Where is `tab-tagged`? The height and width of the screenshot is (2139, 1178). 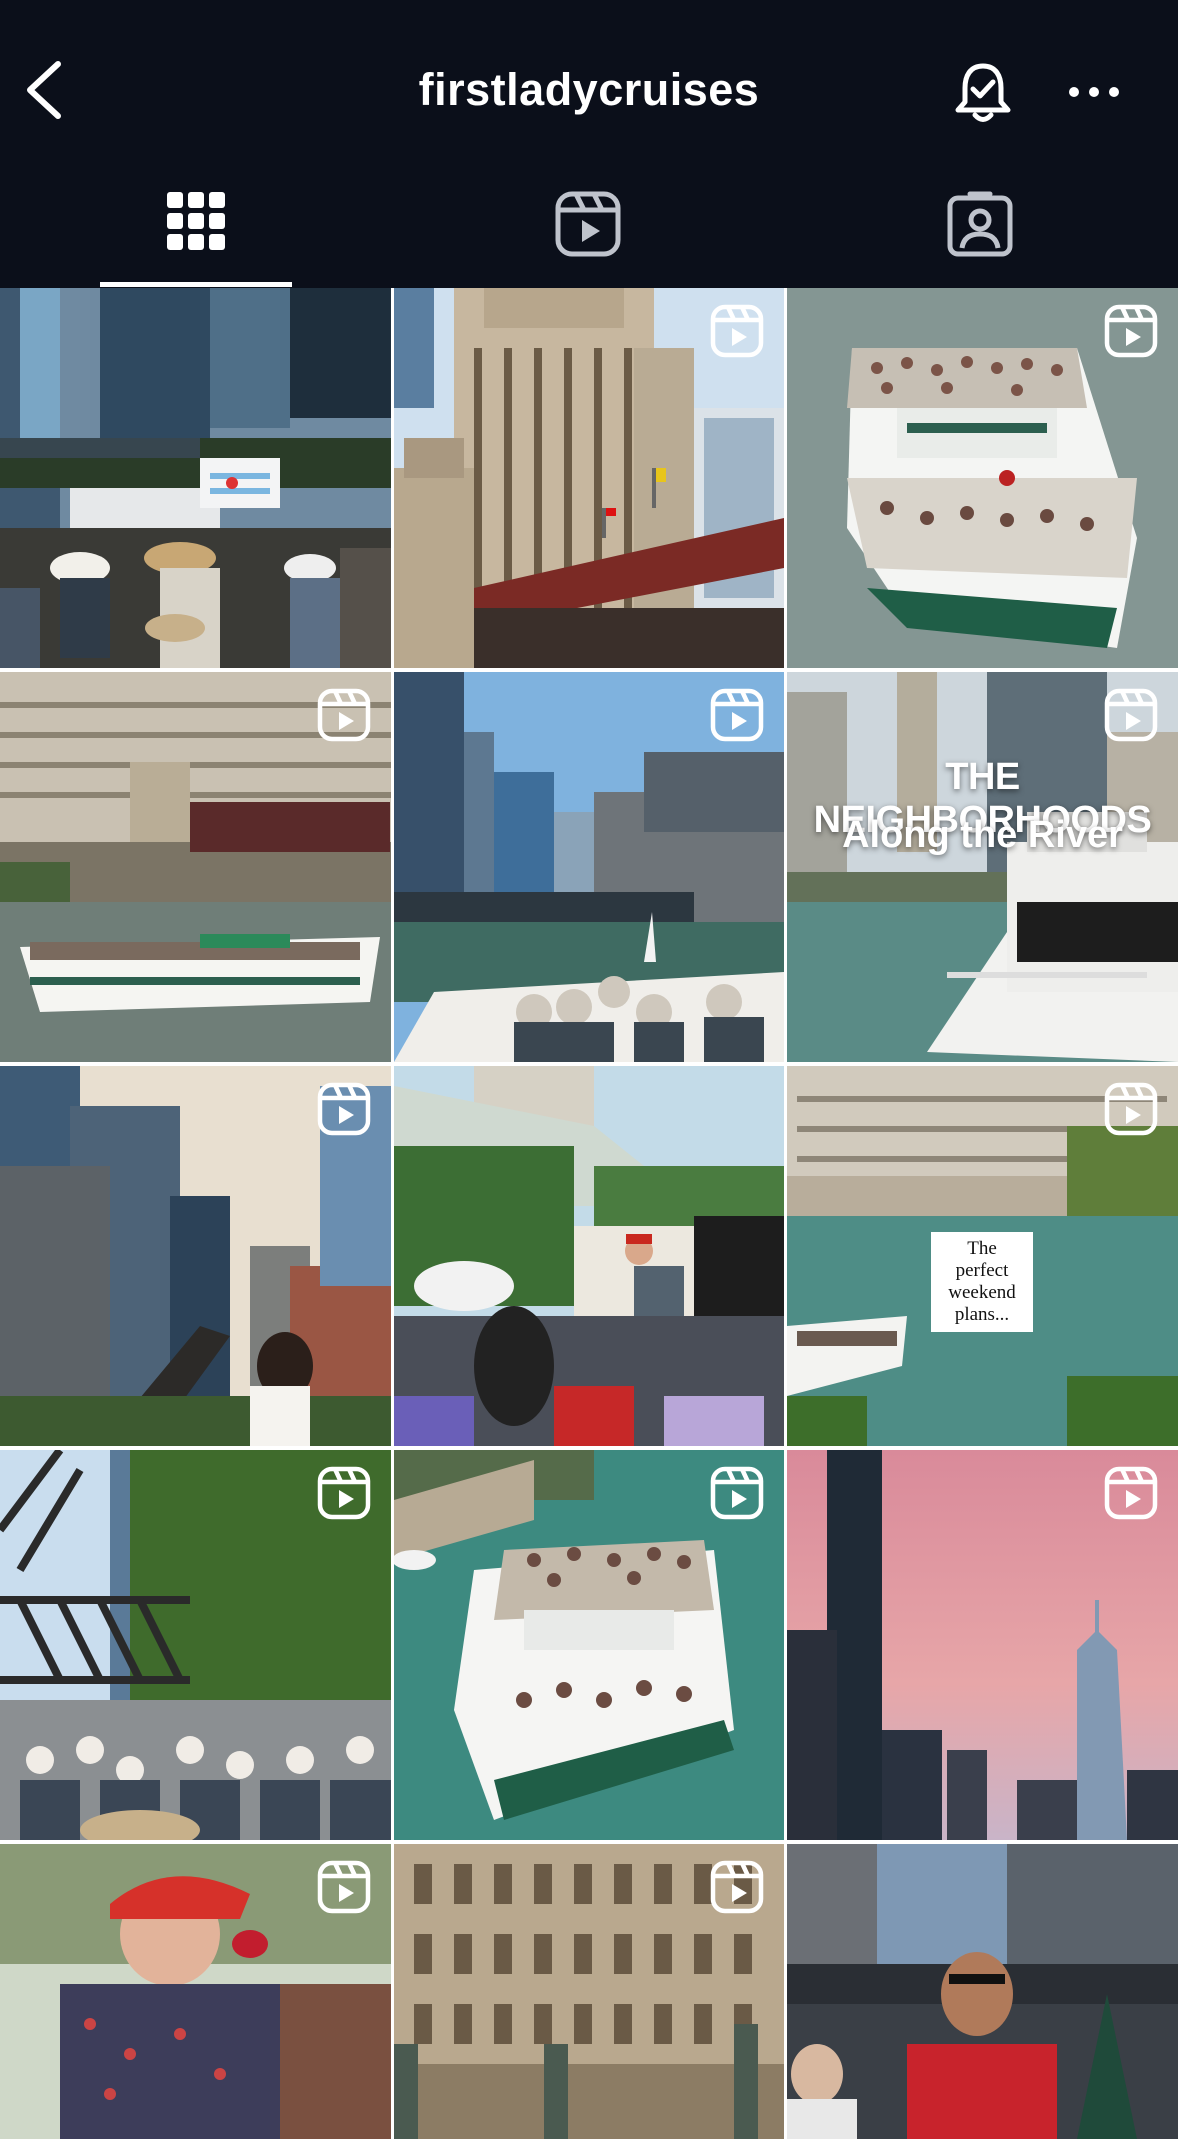
tab-tagged is located at coordinates (980, 234).